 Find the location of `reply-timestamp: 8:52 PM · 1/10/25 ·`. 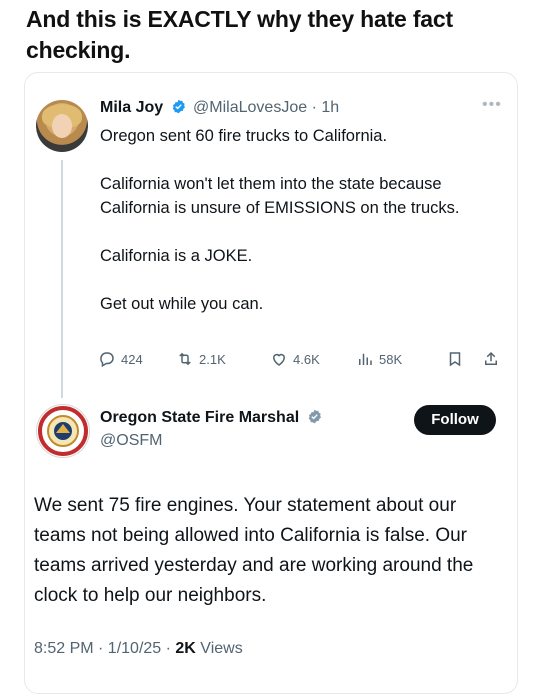

reply-timestamp: 8:52 PM · 1/10/25 · is located at coordinates (104, 648).